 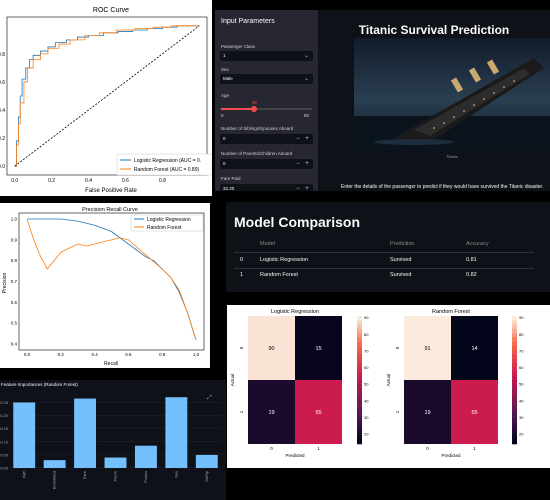 I want to click on age-slider-min: 0, so click(x=222, y=115).